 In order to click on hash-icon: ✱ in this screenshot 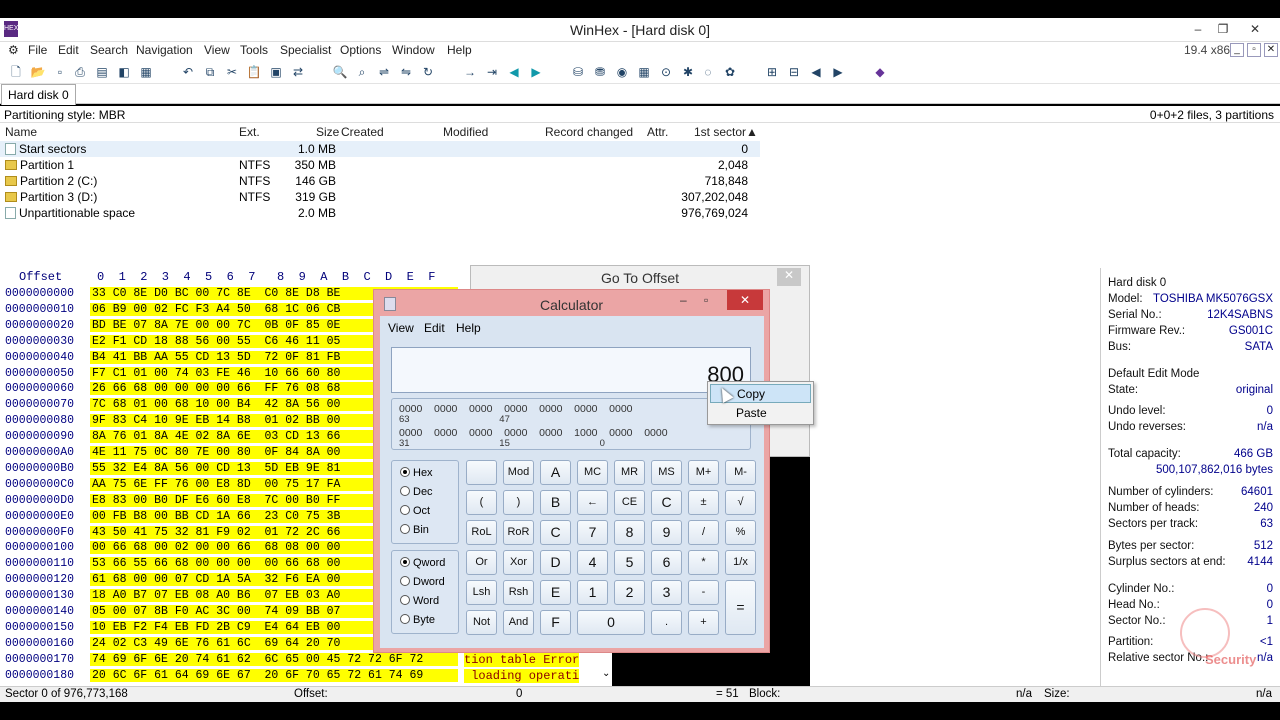, I will do `click(688, 72)`.